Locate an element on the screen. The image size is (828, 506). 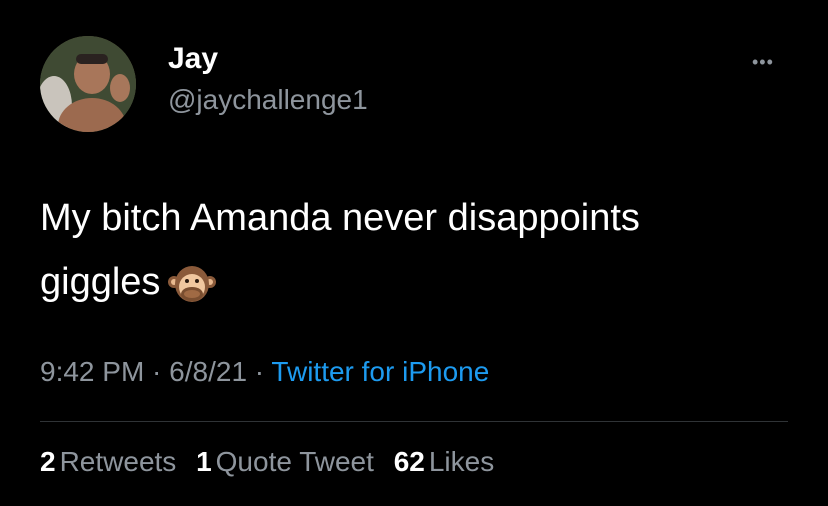
tweet-meta: 9:42 PM · 6/8/21 · Twitter for iPhone is located at coordinates (264, 372).